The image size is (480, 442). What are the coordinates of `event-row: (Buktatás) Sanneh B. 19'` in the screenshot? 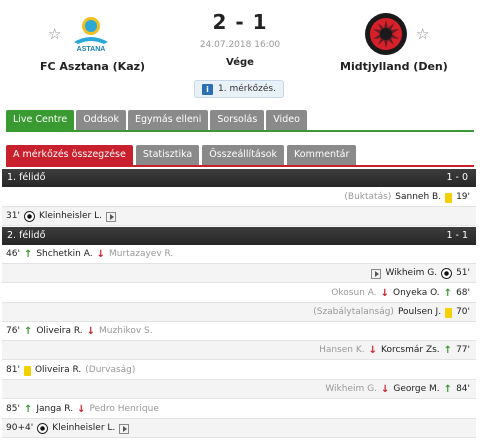 It's located at (239, 197).